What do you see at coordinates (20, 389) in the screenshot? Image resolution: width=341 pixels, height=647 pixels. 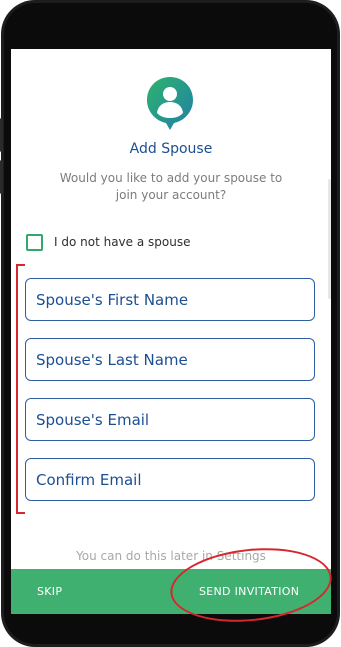 I see `annotation-bracket` at bounding box center [20, 389].